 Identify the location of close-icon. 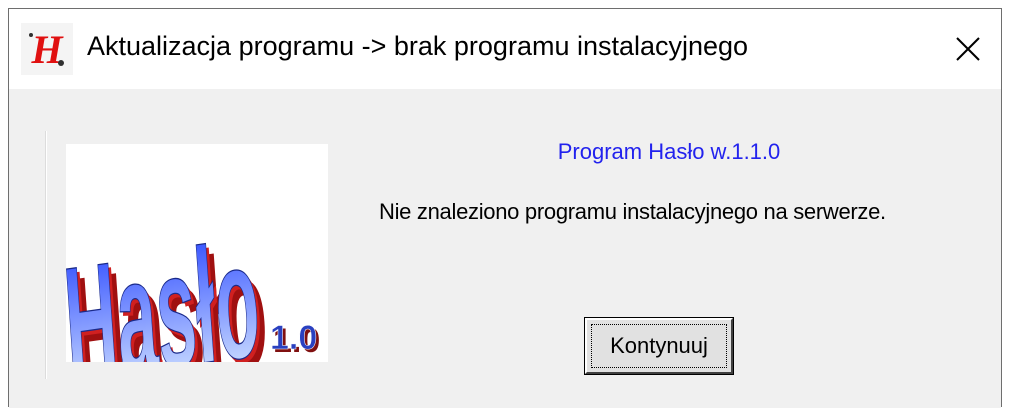
(968, 49).